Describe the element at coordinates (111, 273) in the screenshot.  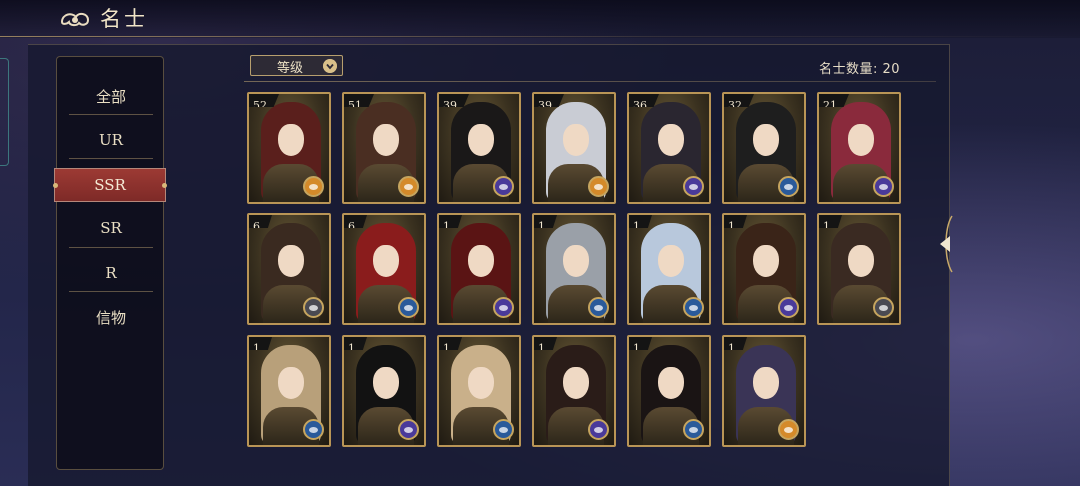
I see `category-r: R` at that location.